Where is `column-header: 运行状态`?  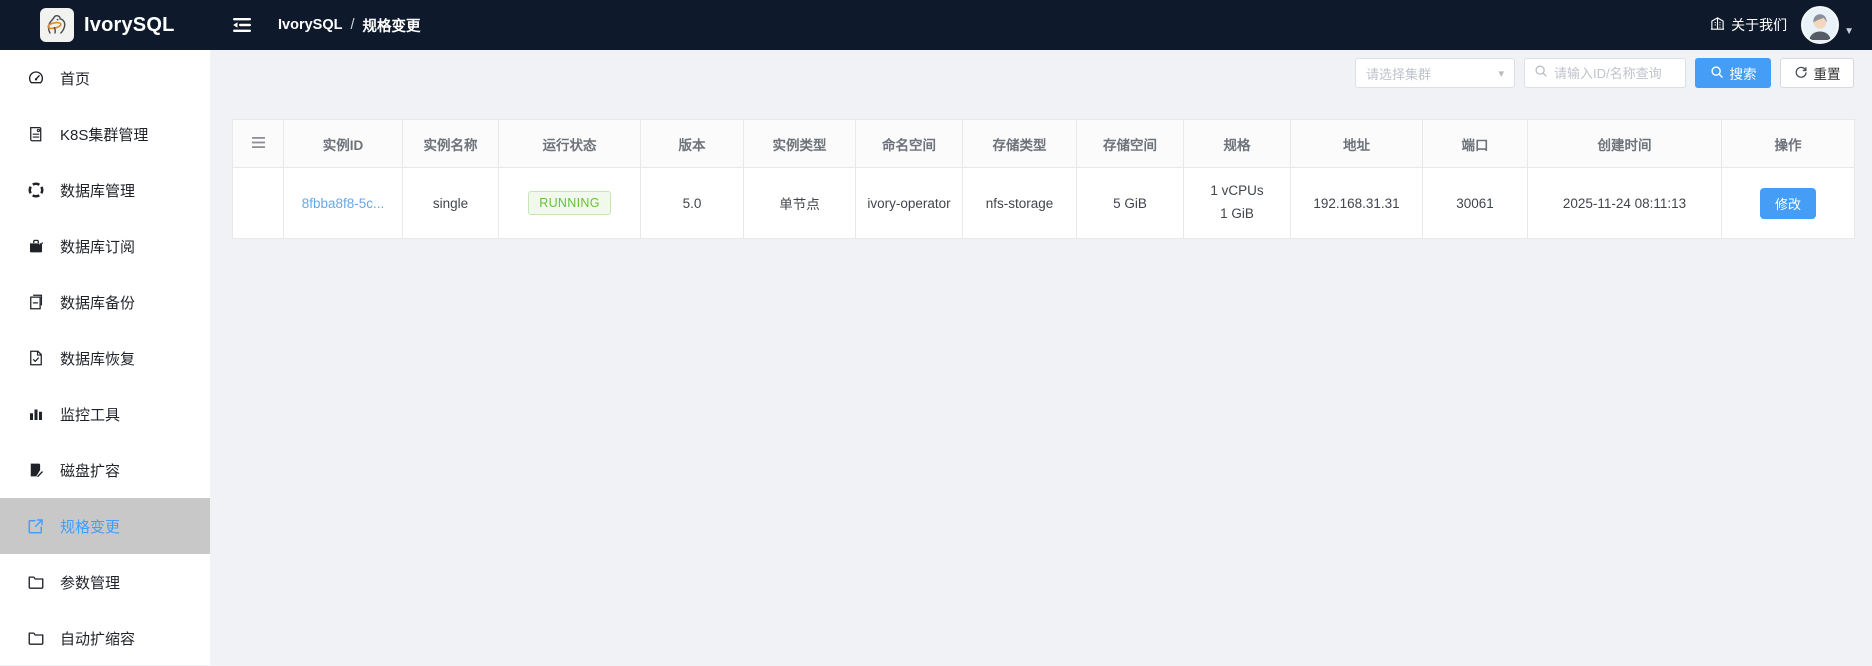 column-header: 运行状态 is located at coordinates (569, 143).